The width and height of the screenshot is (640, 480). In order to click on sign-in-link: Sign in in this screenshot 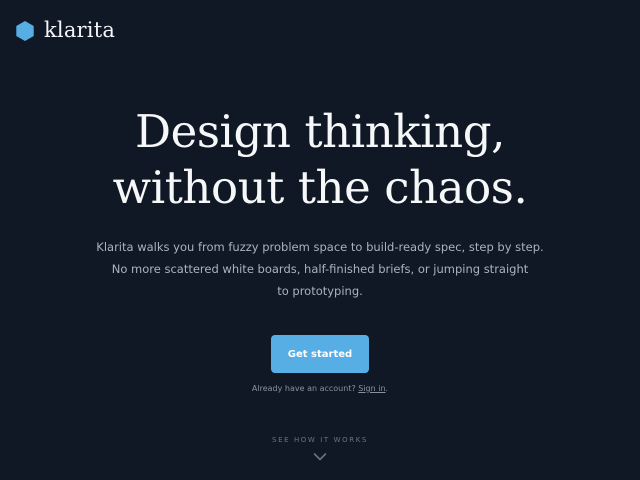, I will do `click(371, 388)`.